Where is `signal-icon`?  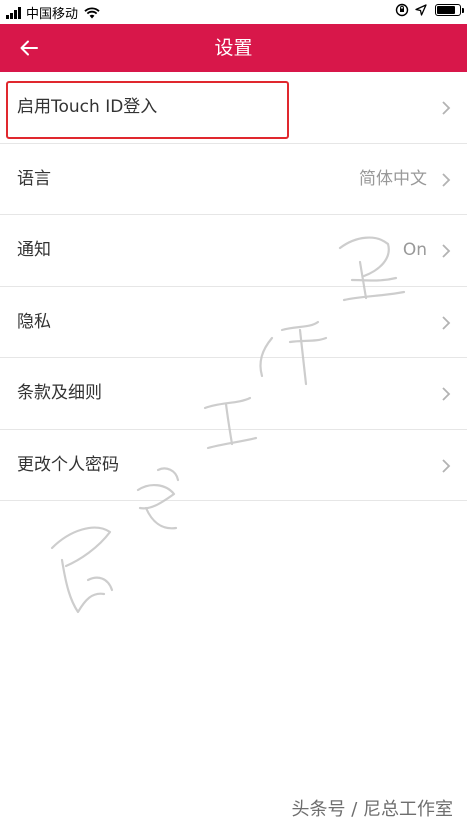 signal-icon is located at coordinates (14, 12).